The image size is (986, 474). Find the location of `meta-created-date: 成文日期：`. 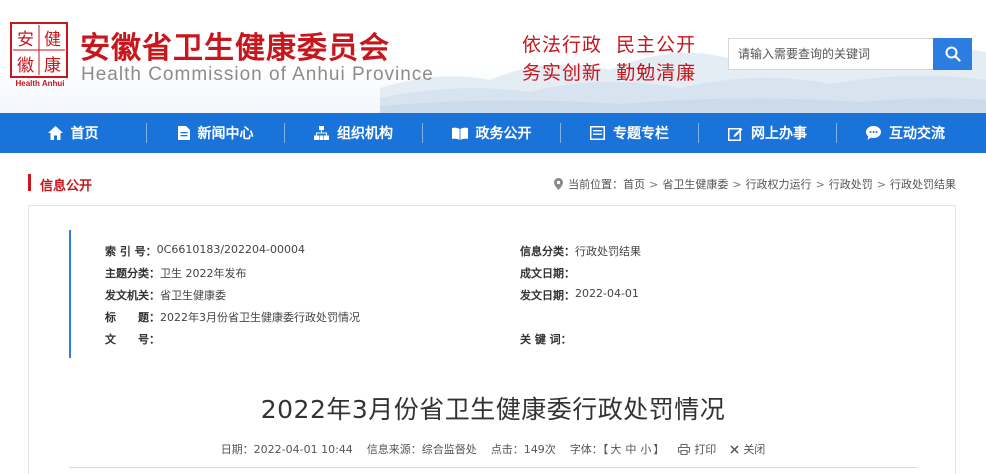

meta-created-date: 成文日期： is located at coordinates (547, 273).